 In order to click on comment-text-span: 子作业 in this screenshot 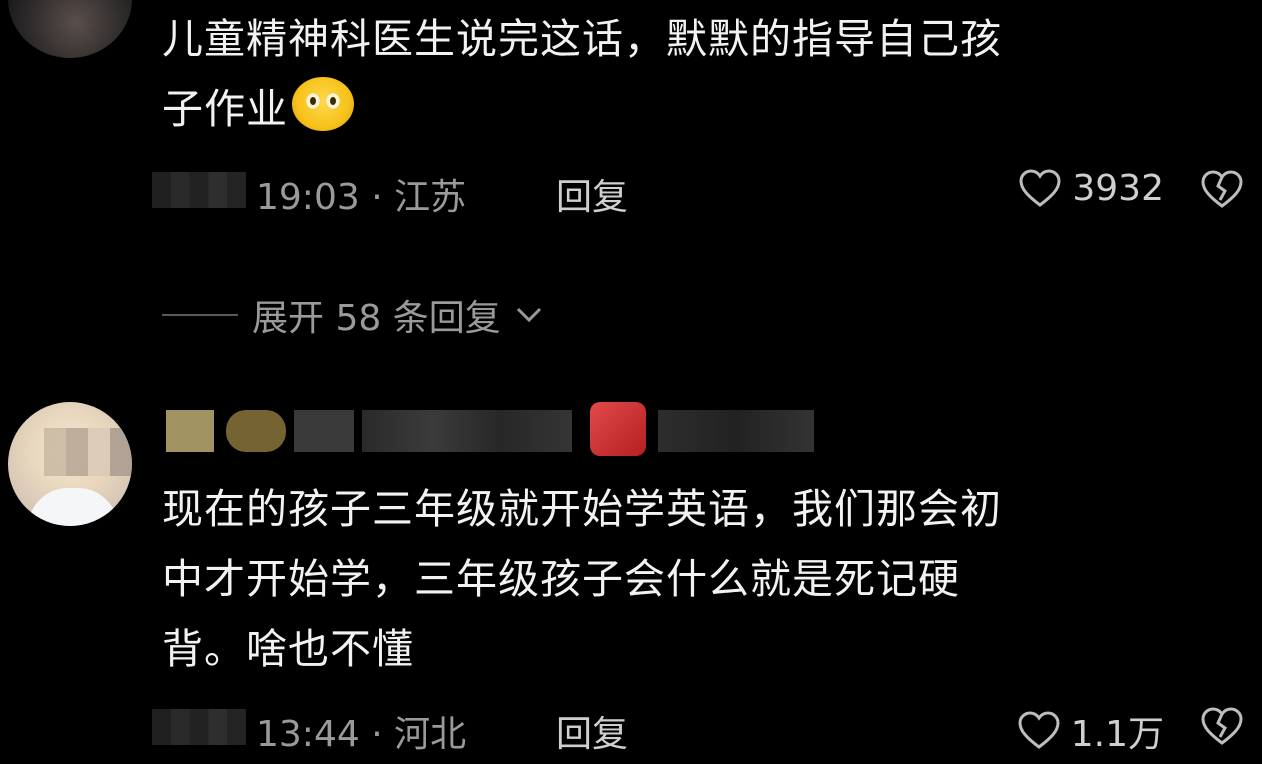, I will do `click(225, 109)`.